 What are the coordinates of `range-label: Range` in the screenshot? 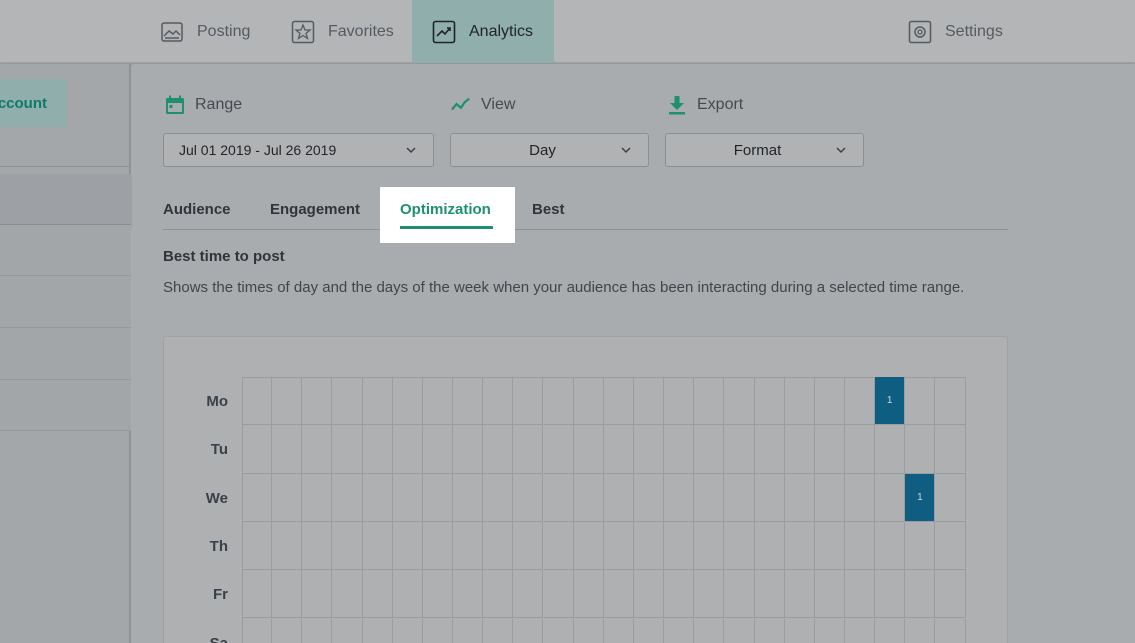 It's located at (203, 105).